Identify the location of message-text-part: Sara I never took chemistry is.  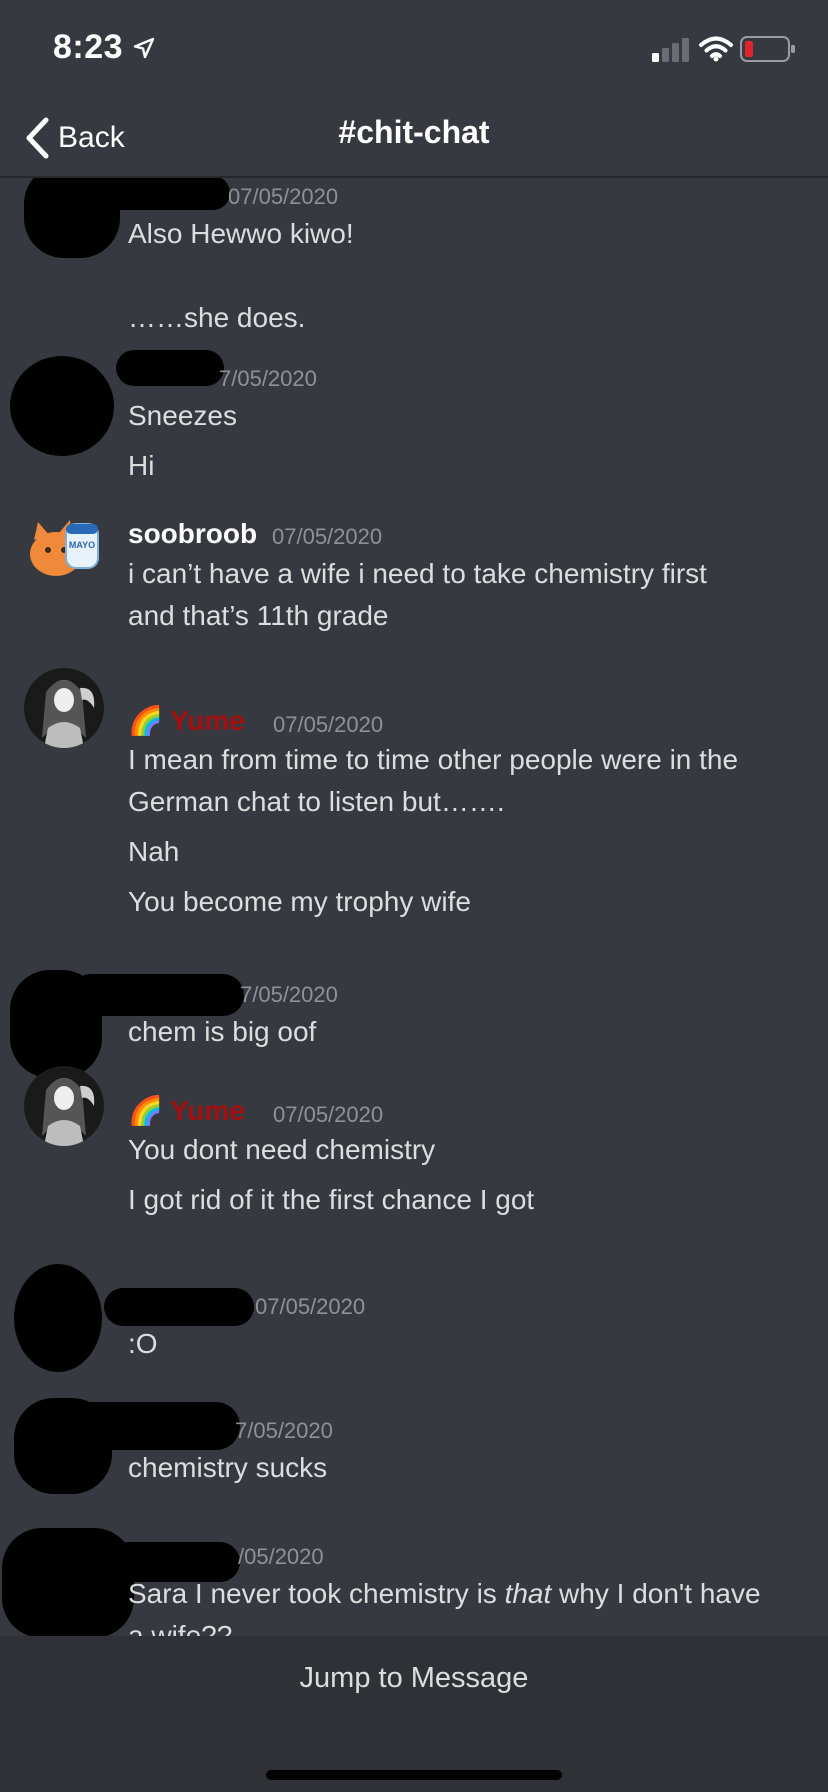
(316, 1593).